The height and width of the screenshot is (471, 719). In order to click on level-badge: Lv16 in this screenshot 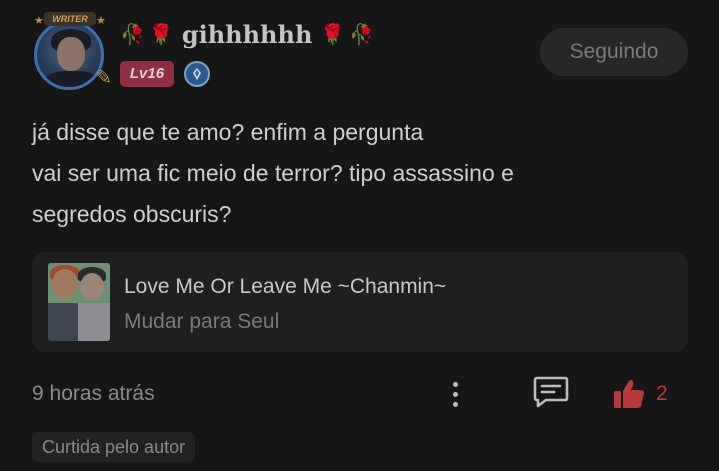, I will do `click(147, 74)`.